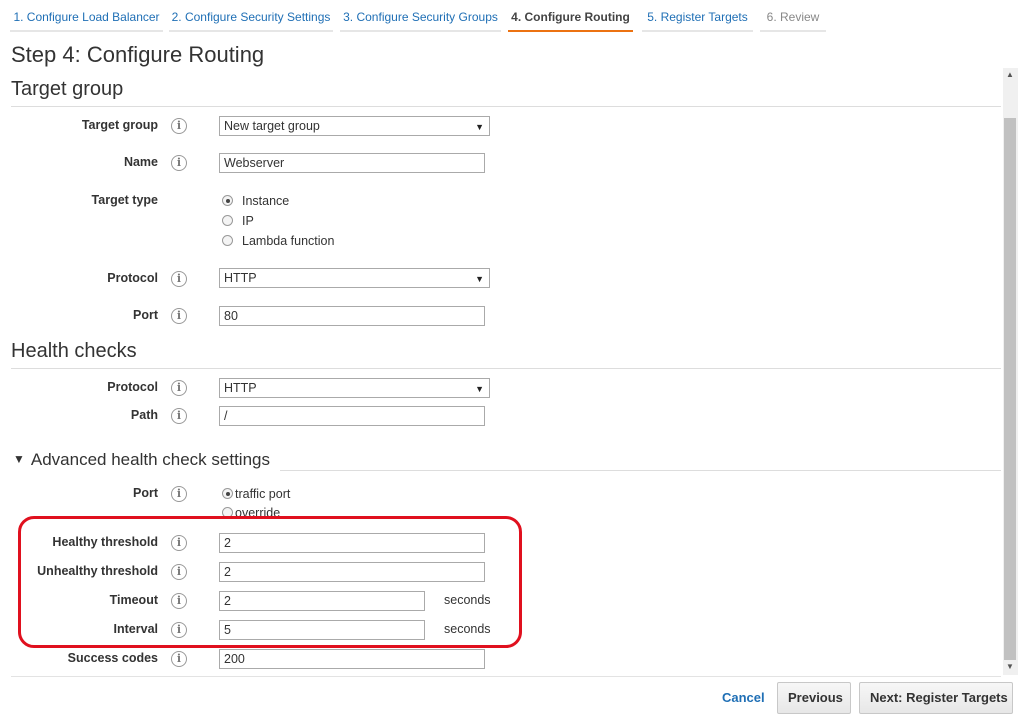 This screenshot has height=720, width=1022. What do you see at coordinates (266, 201) in the screenshot?
I see `radio-label: Instance` at bounding box center [266, 201].